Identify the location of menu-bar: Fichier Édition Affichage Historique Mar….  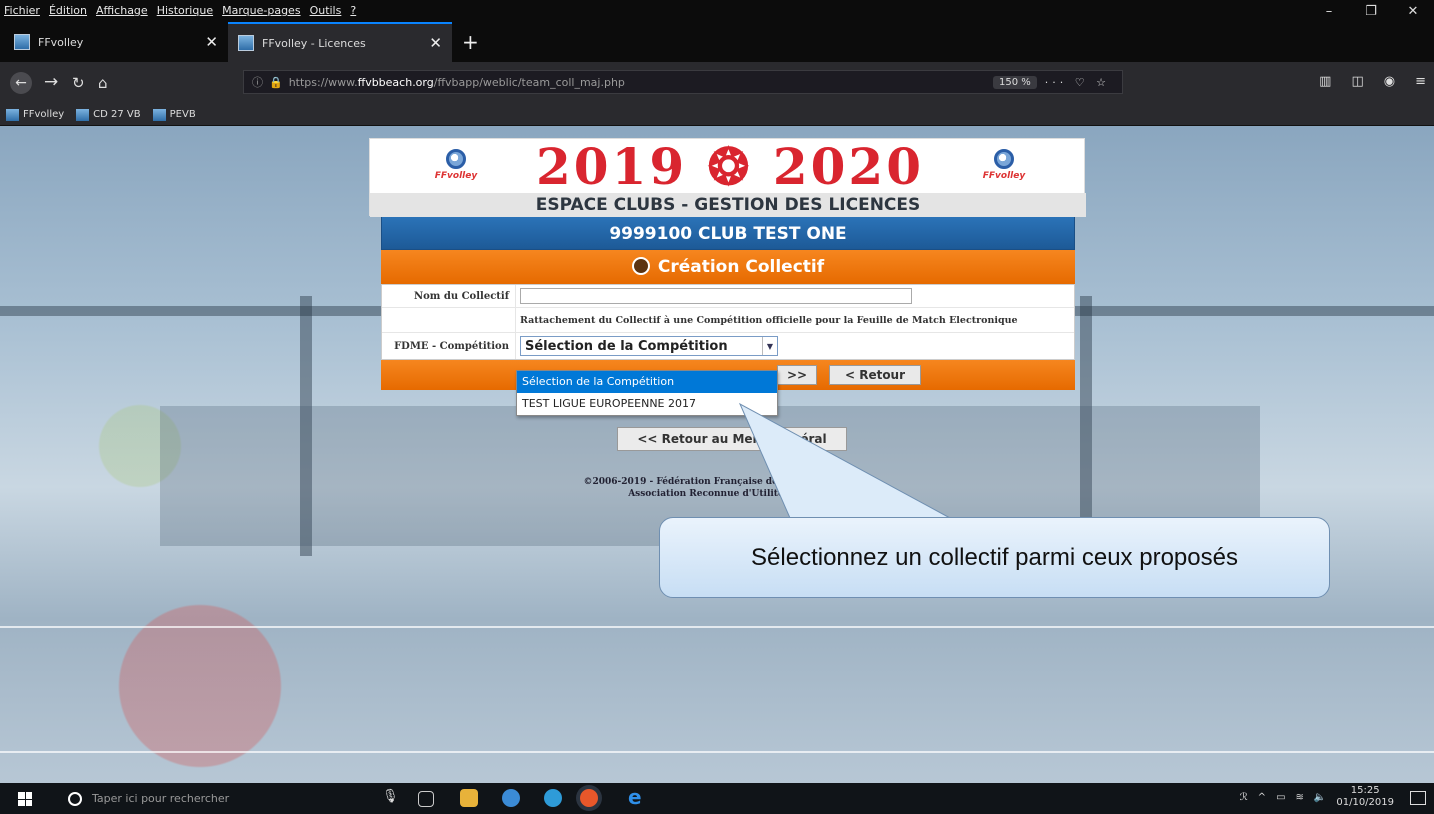
(717, 11).